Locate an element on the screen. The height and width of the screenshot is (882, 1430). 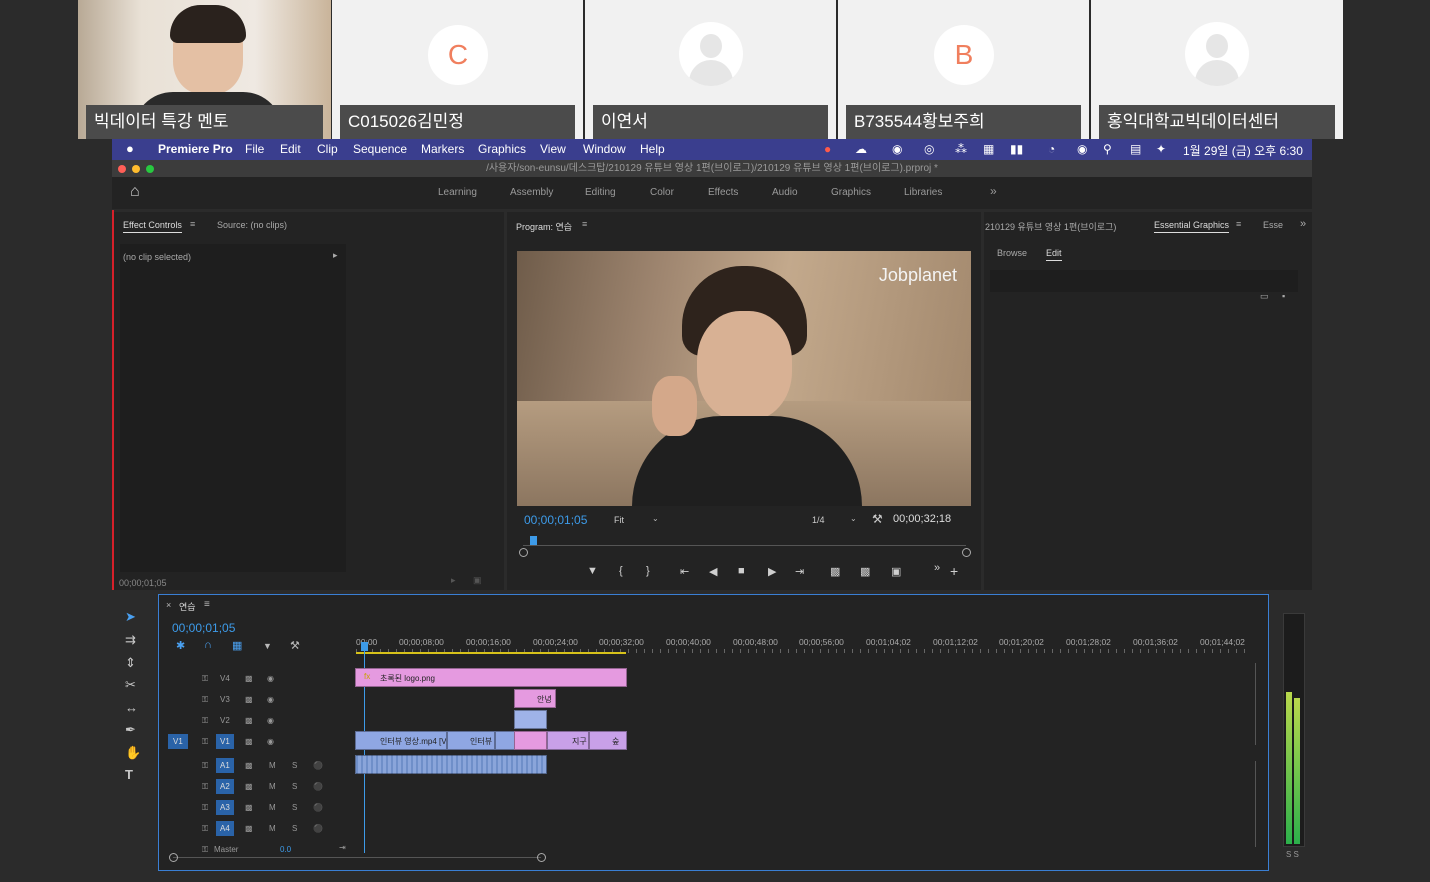
sync-icon: ◎ is located at coordinates (929, 149).